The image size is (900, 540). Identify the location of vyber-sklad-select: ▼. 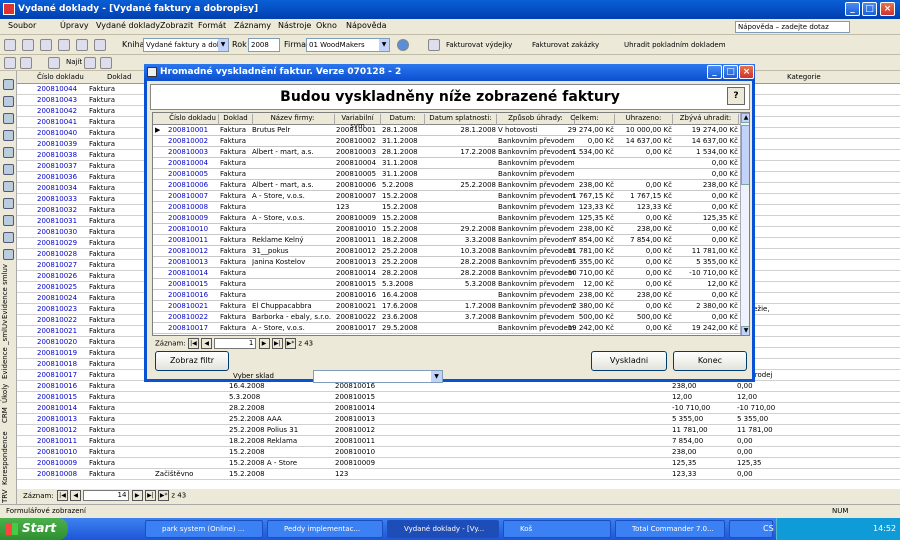
(378, 376).